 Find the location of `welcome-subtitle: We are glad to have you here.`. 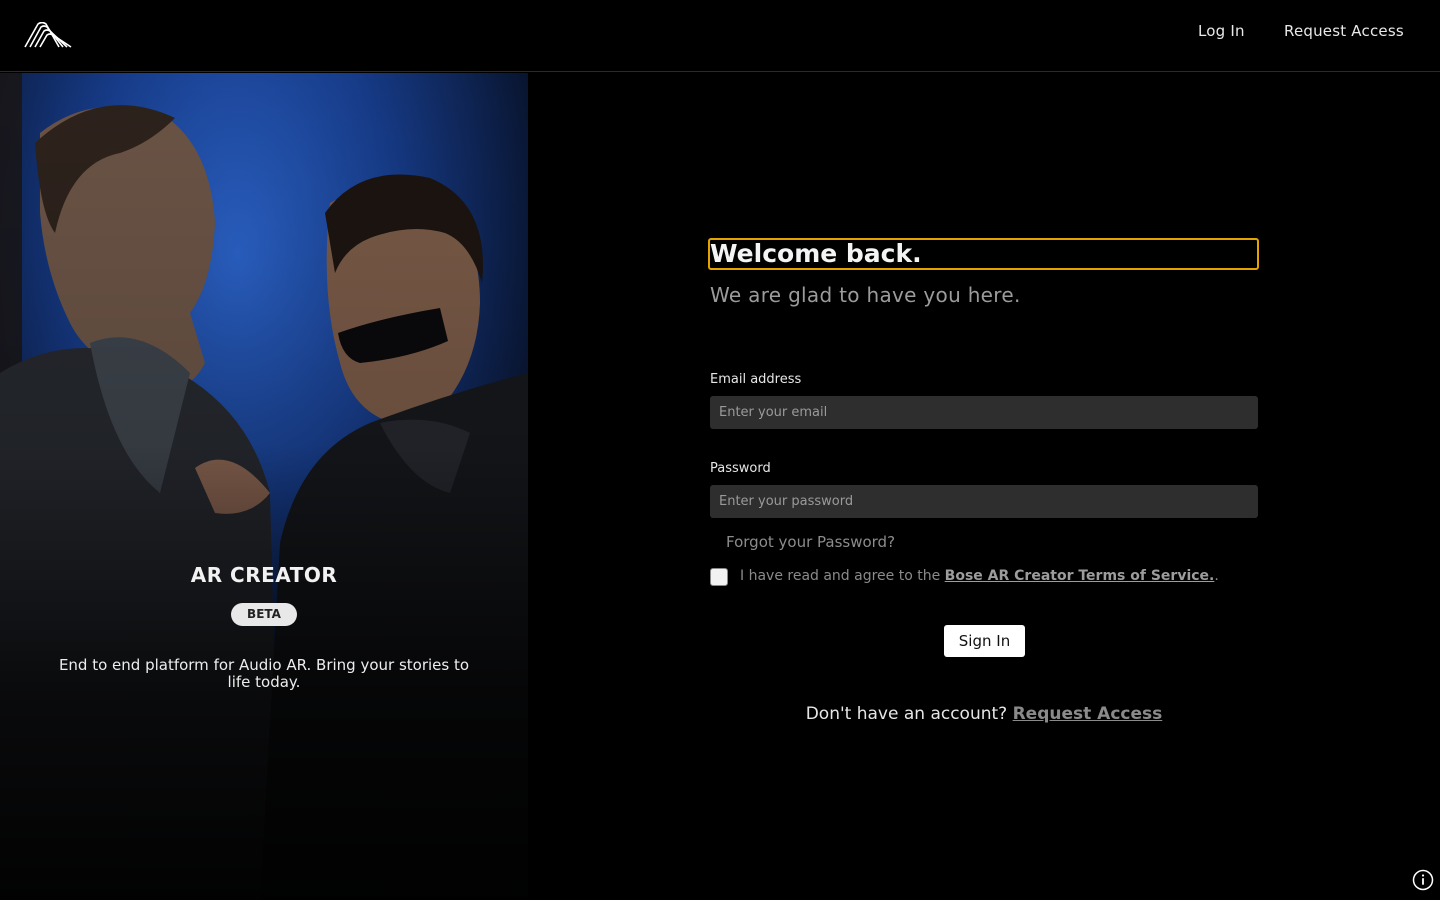

welcome-subtitle: We are glad to have you here. is located at coordinates (865, 295).